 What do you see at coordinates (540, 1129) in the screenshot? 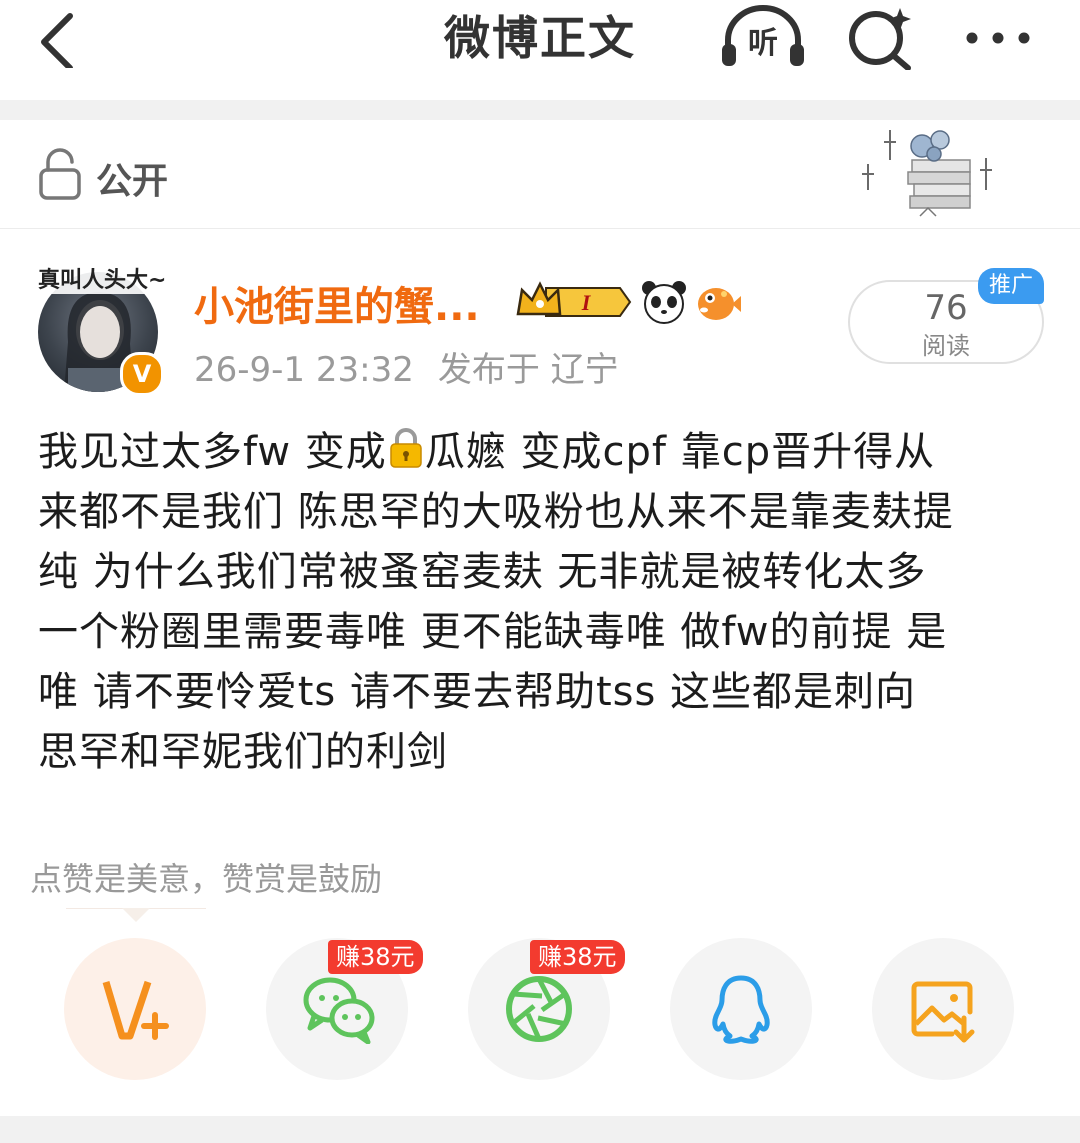
I see `bottom-separator` at bounding box center [540, 1129].